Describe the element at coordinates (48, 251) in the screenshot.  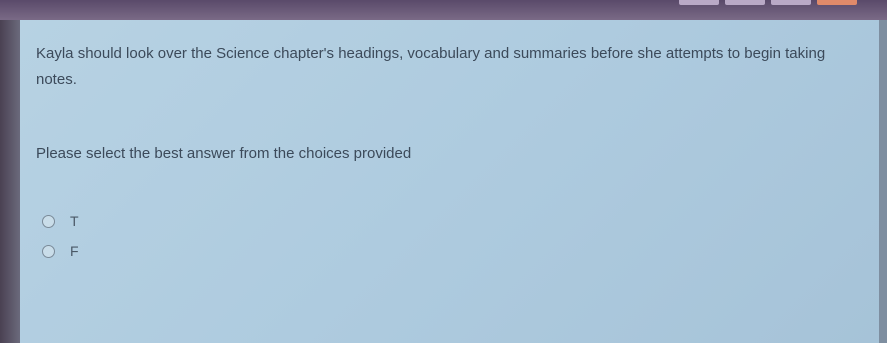
I see `radio-button-false` at that location.